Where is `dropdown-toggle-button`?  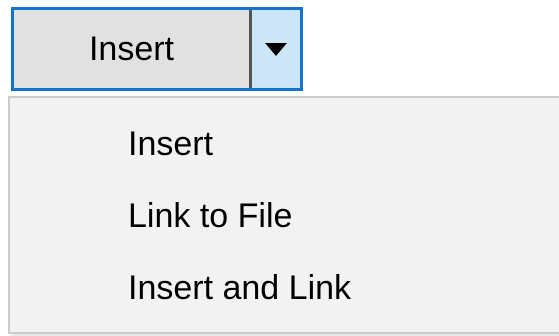
dropdown-toggle-button is located at coordinates (276, 49).